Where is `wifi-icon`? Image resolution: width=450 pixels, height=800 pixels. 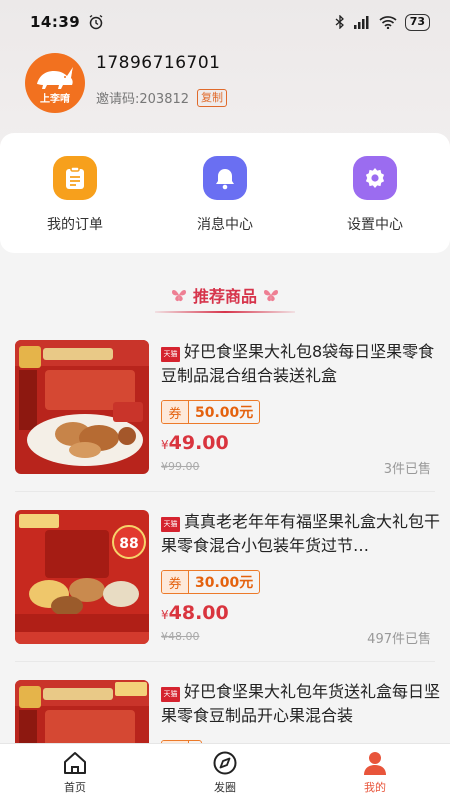 wifi-icon is located at coordinates (388, 22).